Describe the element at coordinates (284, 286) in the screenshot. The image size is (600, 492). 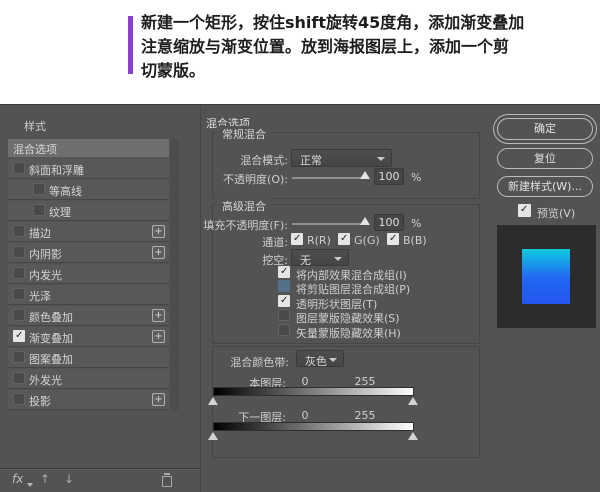
I see `blend-clipped-layers-checkbox` at that location.